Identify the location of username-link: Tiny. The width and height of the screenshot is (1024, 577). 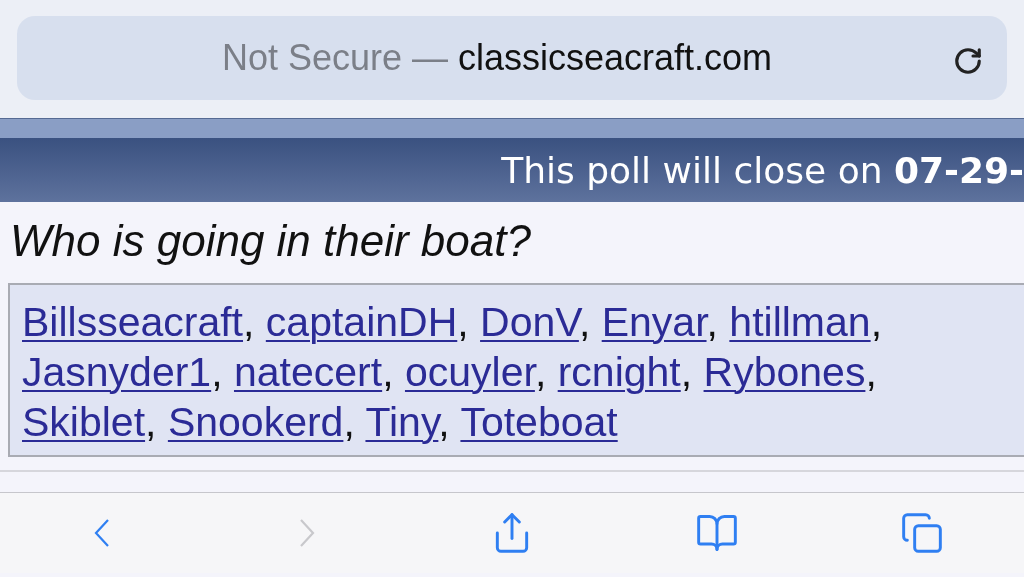
(402, 422).